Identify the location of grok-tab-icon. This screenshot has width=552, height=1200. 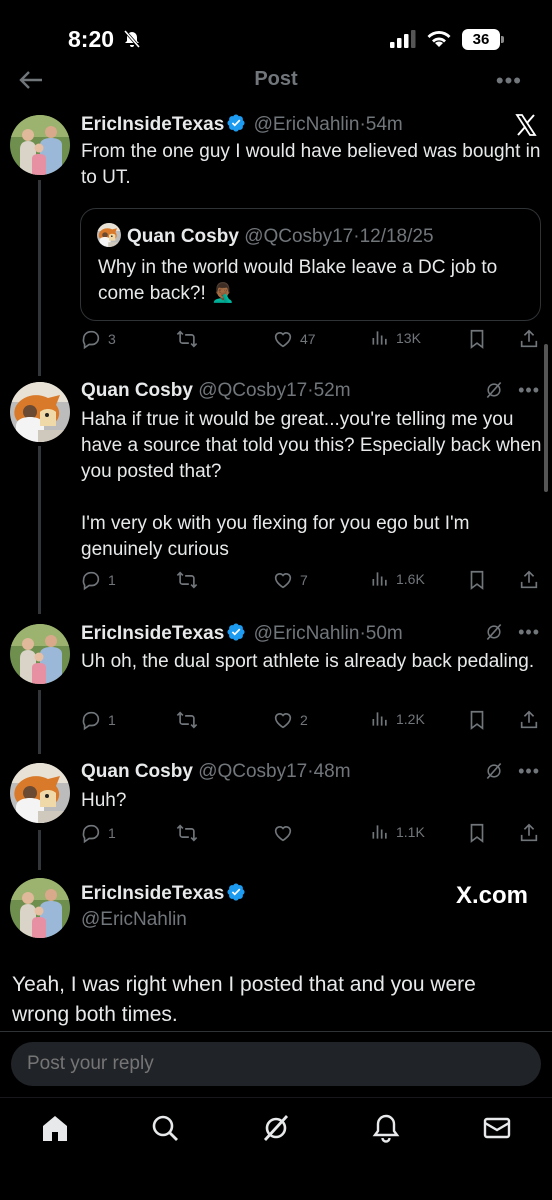
(276, 1128).